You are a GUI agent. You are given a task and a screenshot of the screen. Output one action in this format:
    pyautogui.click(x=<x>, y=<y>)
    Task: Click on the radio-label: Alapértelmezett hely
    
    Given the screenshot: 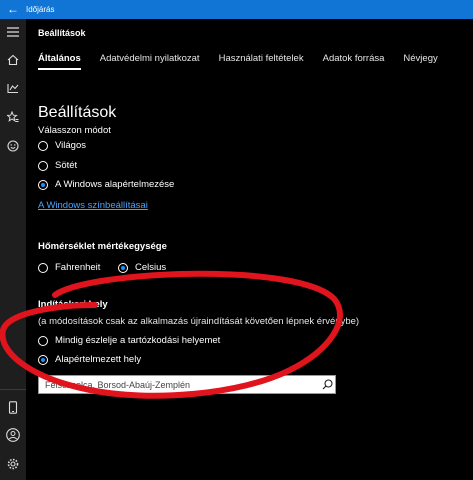 What is the action you would take?
    pyautogui.click(x=98, y=359)
    